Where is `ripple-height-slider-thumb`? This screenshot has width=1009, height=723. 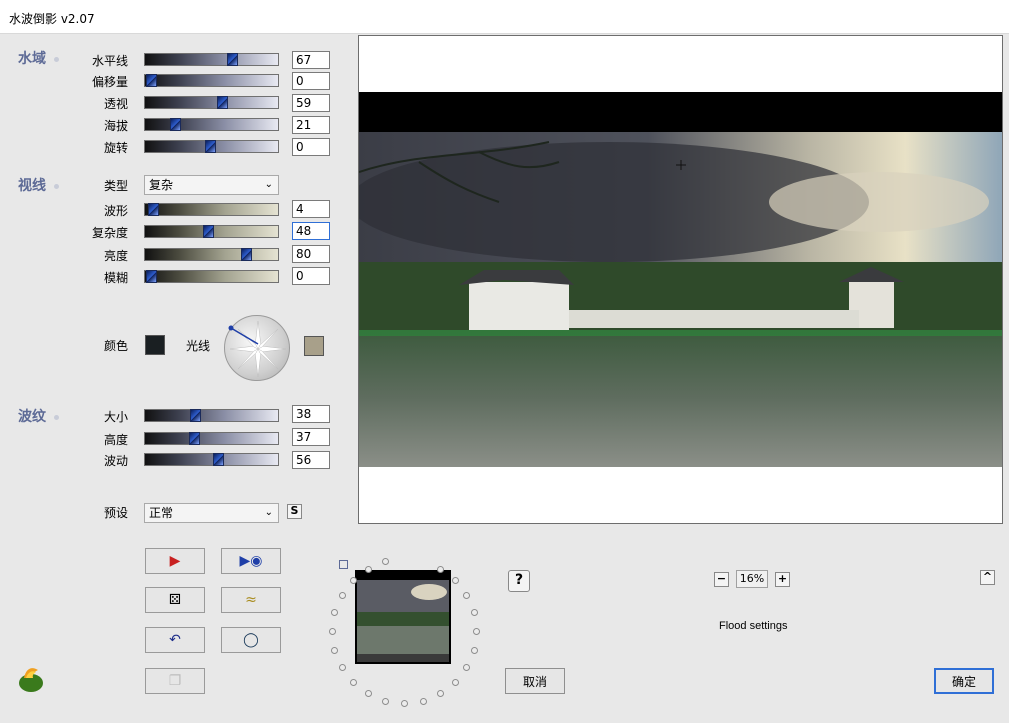
ripple-height-slider-thumb is located at coordinates (194, 438).